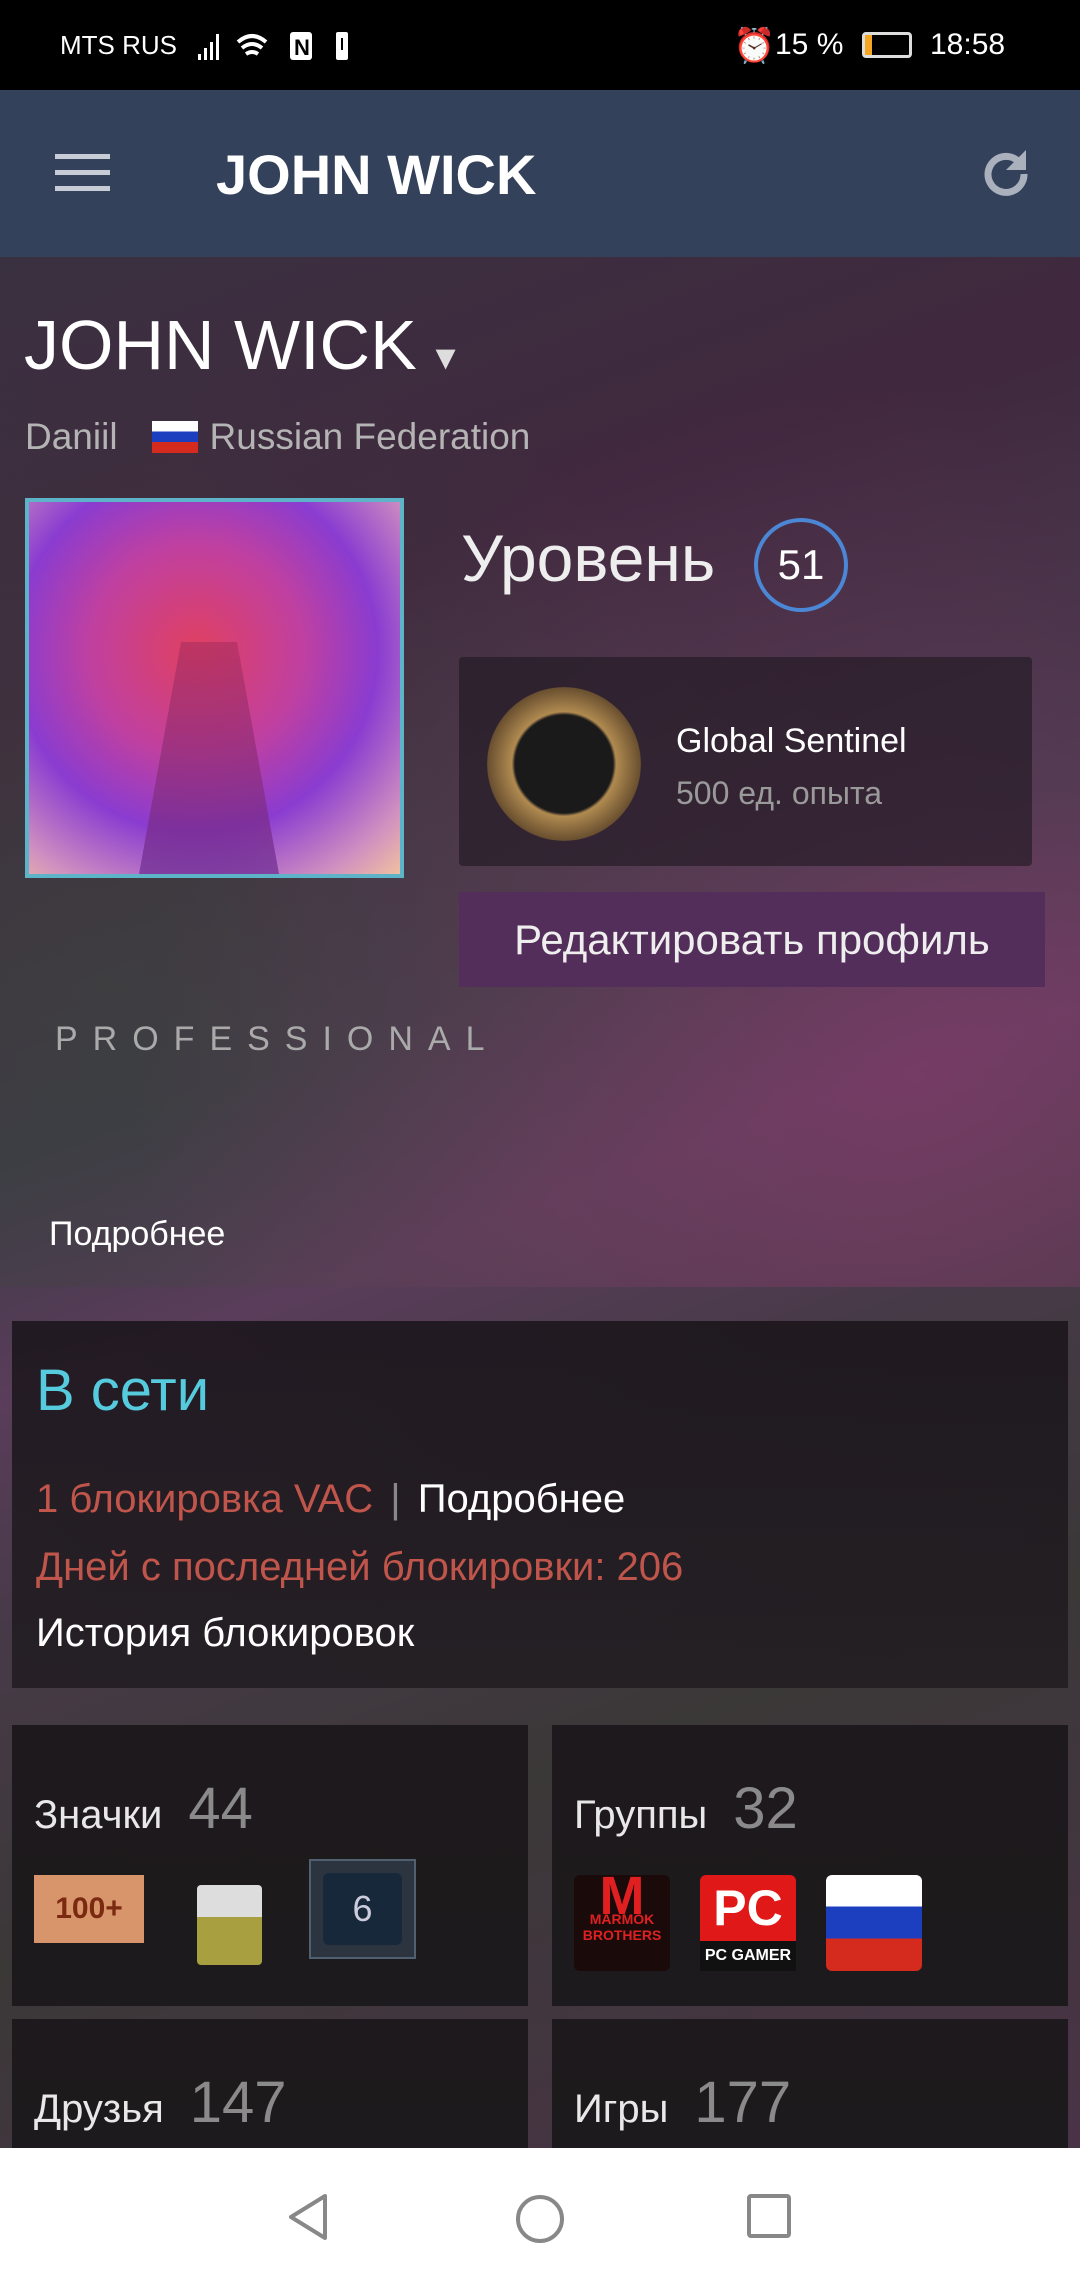 The image size is (1080, 2280). I want to click on level-label: Уровень, so click(588, 558).